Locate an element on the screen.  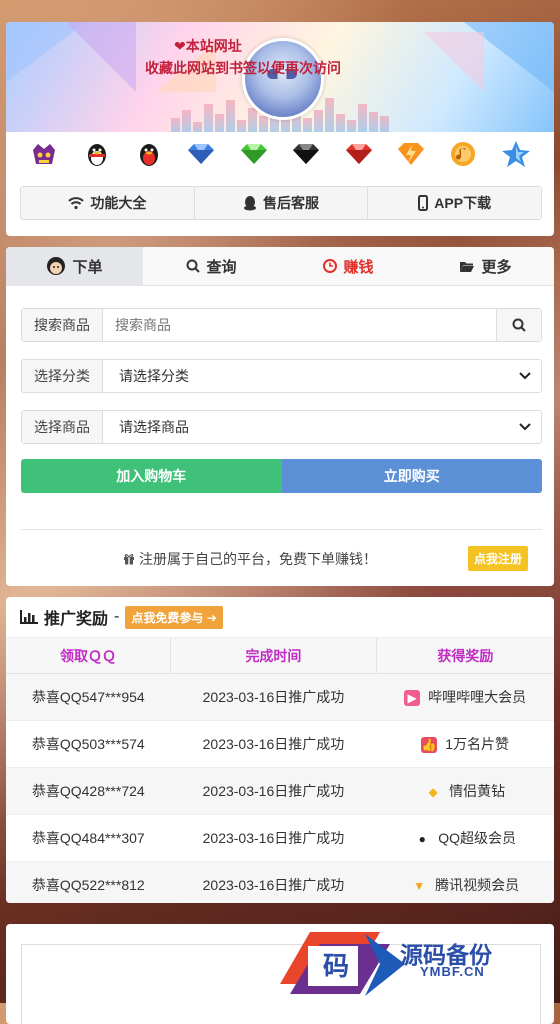
tab-more: 更多 is located at coordinates (485, 266).